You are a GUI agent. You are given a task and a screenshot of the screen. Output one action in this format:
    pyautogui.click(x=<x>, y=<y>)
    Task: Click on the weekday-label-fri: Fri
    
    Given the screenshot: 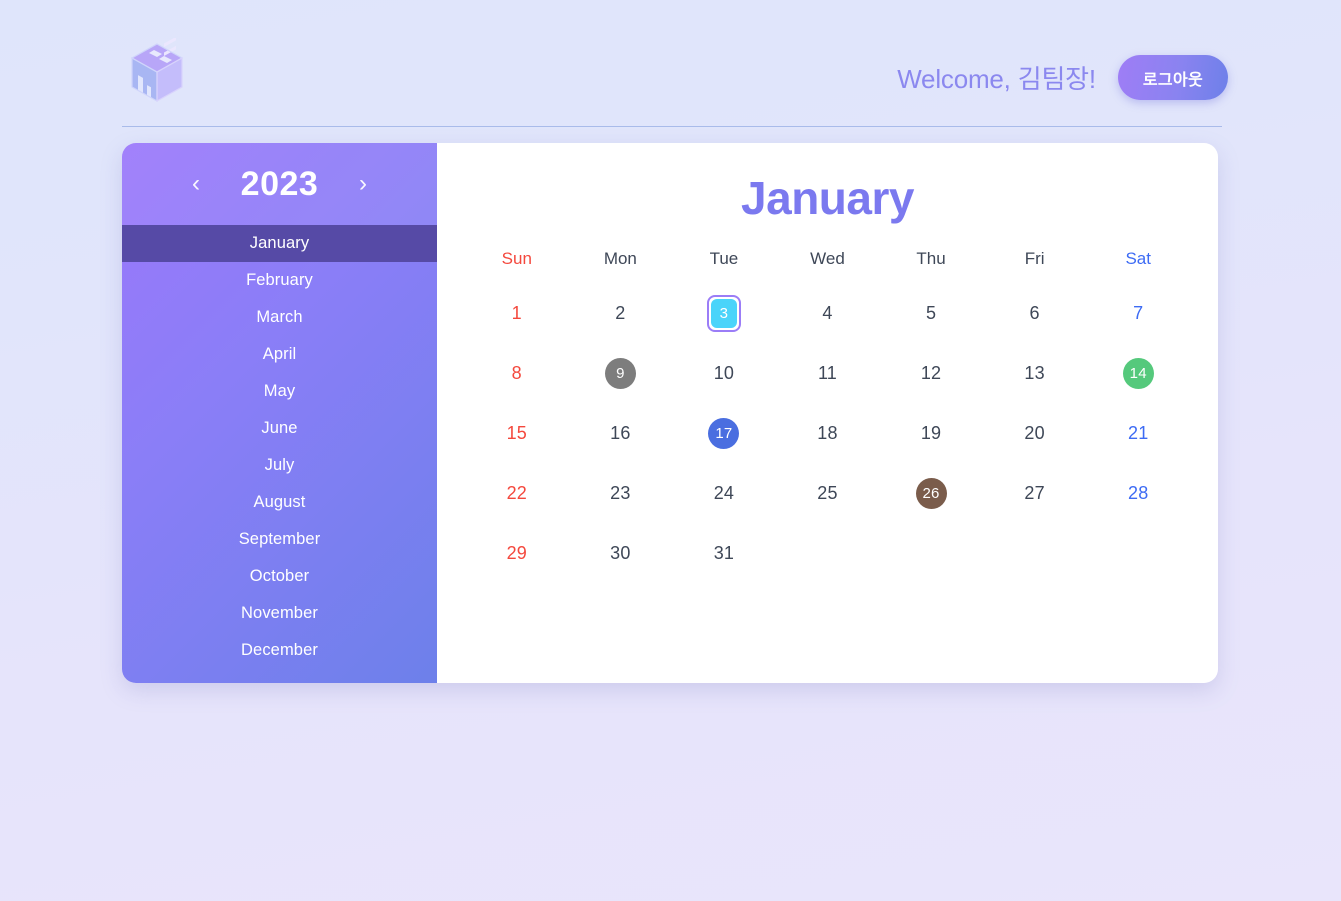 What is the action you would take?
    pyautogui.click(x=1034, y=258)
    